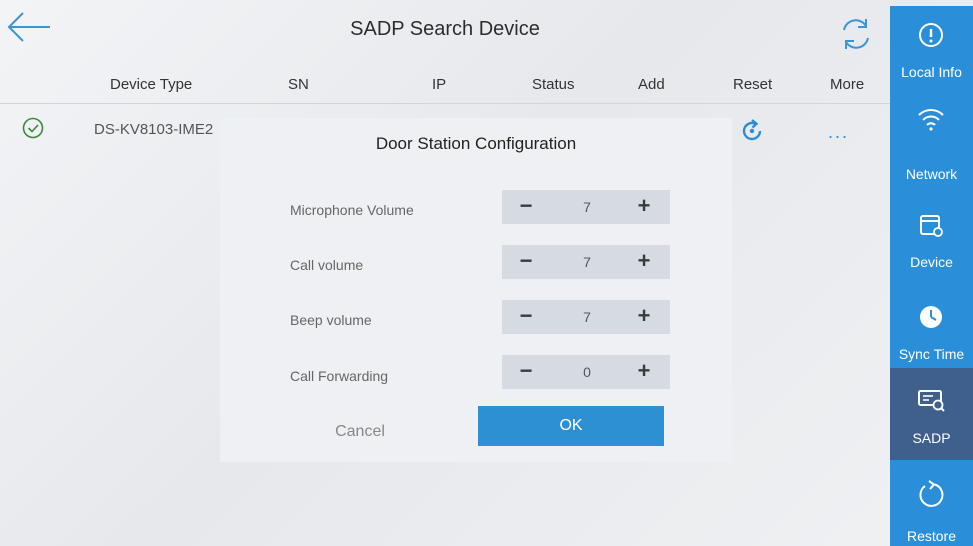 Image resolution: width=973 pixels, height=546 pixels. I want to click on call-volume-plus-button: +, so click(644, 262).